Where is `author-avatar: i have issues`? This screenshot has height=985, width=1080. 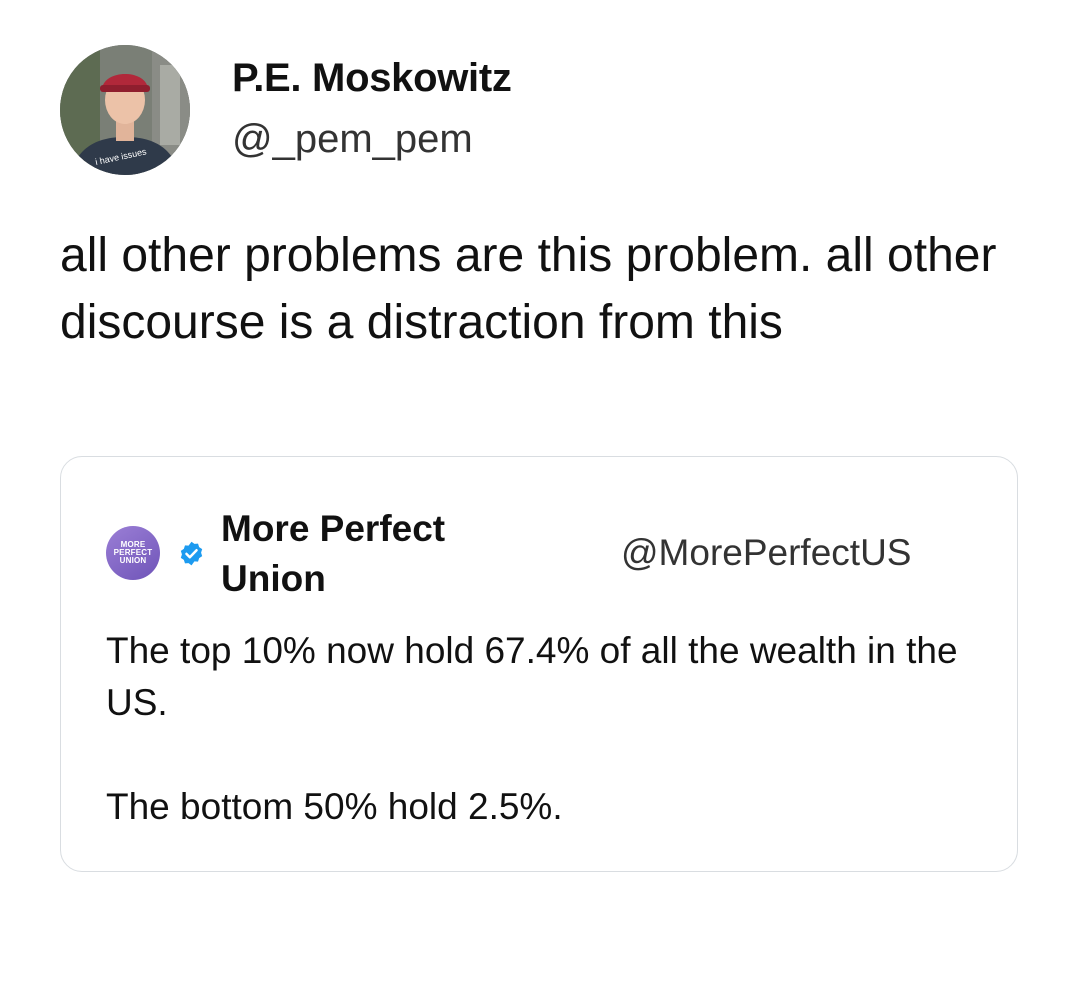
author-avatar: i have issues is located at coordinates (125, 110).